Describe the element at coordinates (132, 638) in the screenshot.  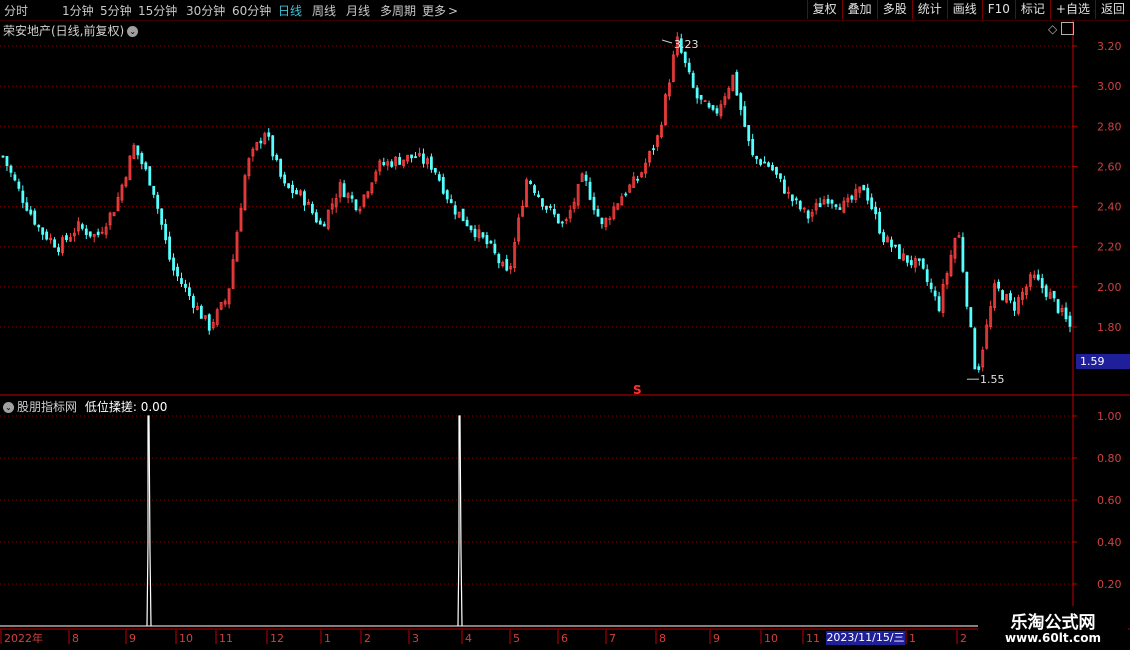
I see `date-tick-label: 9` at that location.